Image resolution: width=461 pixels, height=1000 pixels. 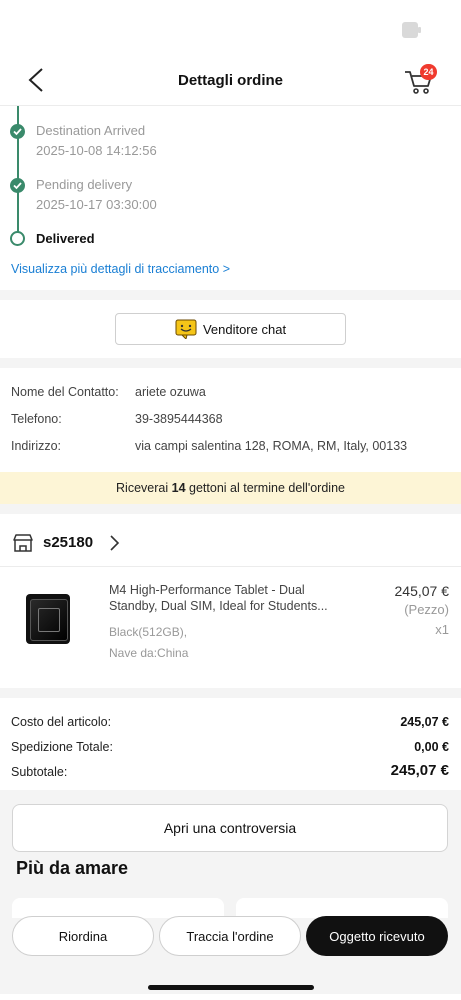 What do you see at coordinates (96, 204) in the screenshot?
I see `step-time: 2025-10-17 03:30:00` at bounding box center [96, 204].